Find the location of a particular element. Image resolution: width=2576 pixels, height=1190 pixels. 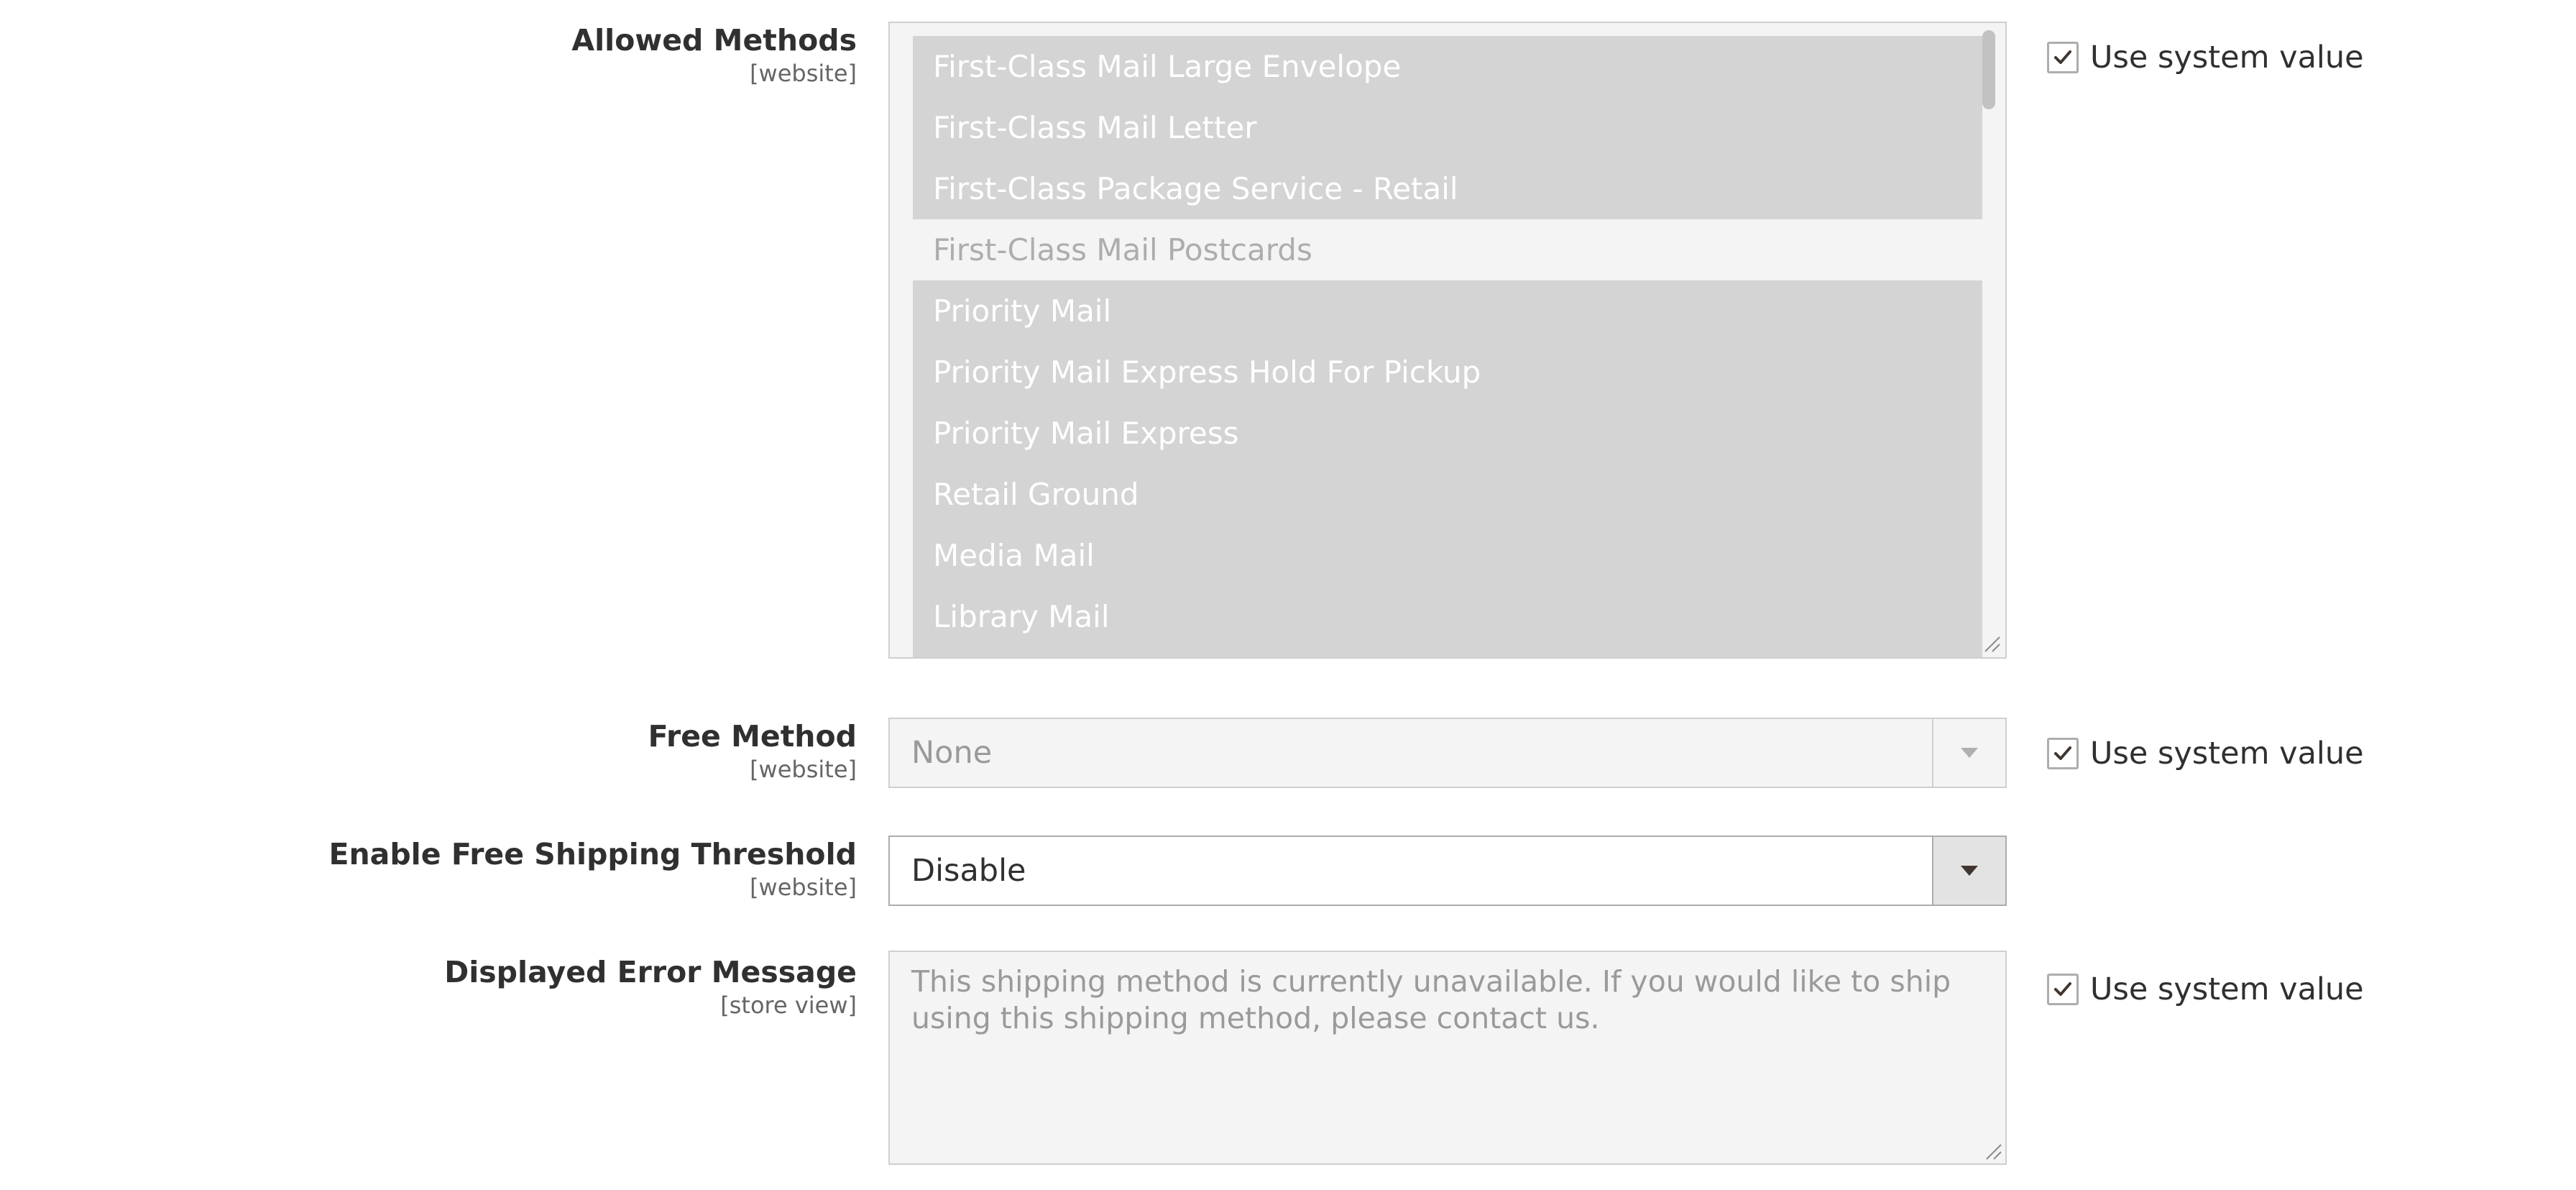

free-shipping-threshold-select: Disable is located at coordinates (1447, 871).